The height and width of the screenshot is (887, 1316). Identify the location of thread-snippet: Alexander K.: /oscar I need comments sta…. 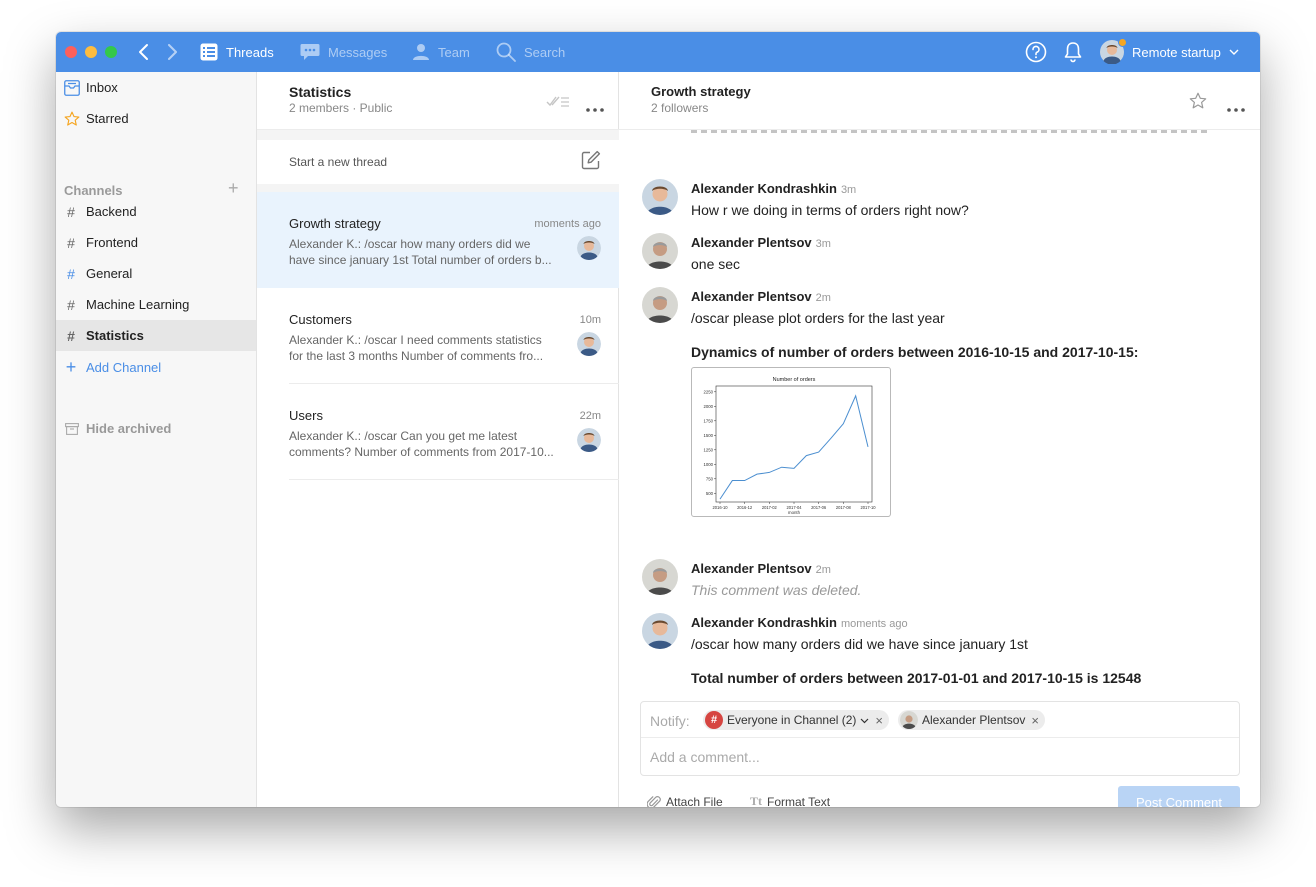
(429, 348).